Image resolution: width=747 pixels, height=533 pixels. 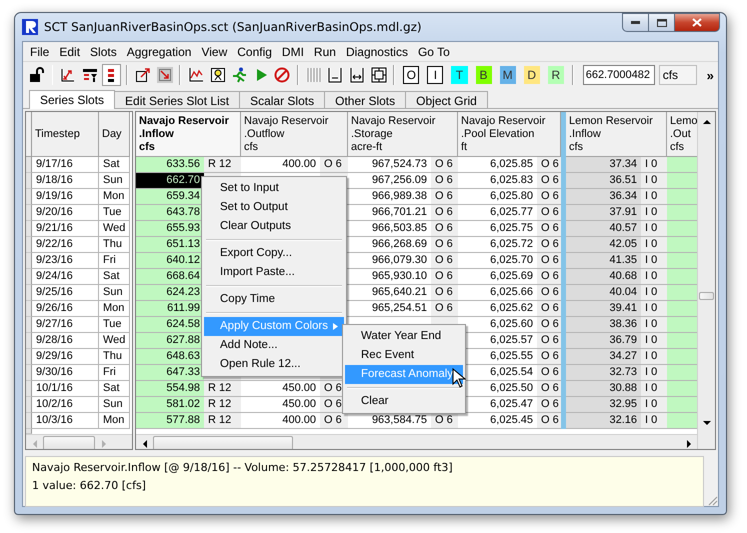 I want to click on tab: Other Slots, so click(x=365, y=99).